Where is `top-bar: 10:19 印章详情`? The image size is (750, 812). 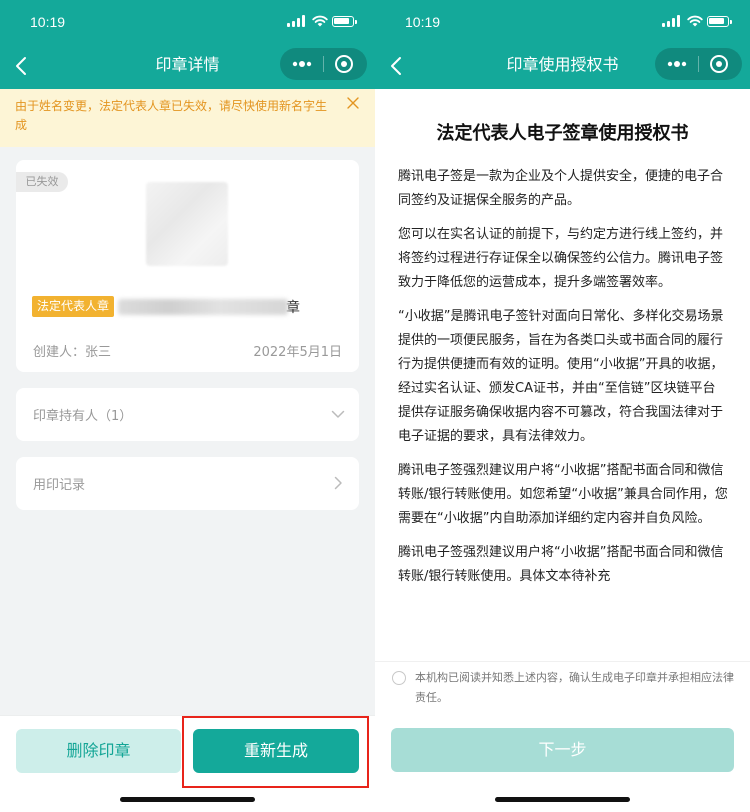 top-bar: 10:19 印章详情 is located at coordinates (187, 44).